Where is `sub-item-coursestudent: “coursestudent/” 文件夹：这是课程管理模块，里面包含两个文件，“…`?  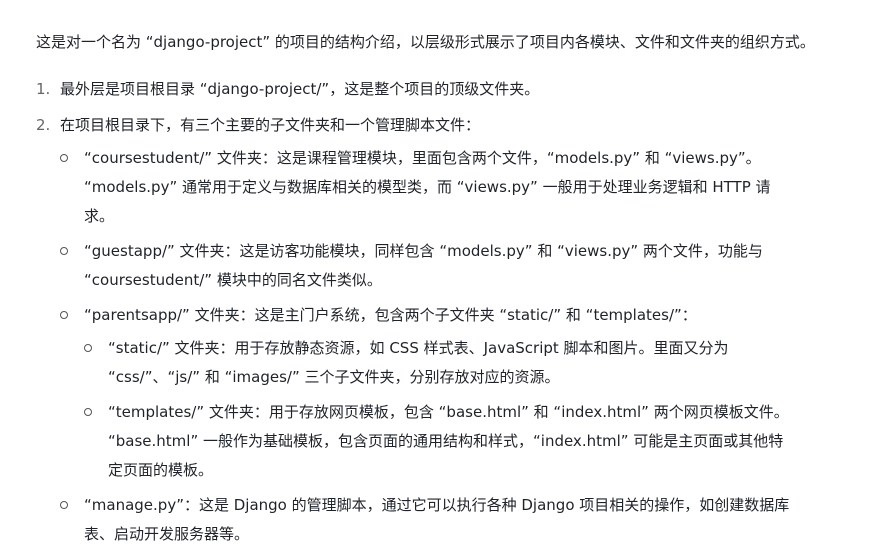 sub-item-coursestudent: “coursestudent/” 文件夹：这是课程管理模块，里面包含两个文件，“… is located at coordinates (427, 187).